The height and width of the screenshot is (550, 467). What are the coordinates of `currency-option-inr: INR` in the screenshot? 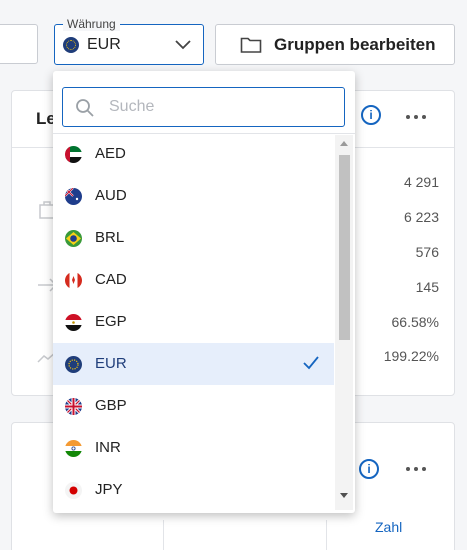 It's located at (193, 448).